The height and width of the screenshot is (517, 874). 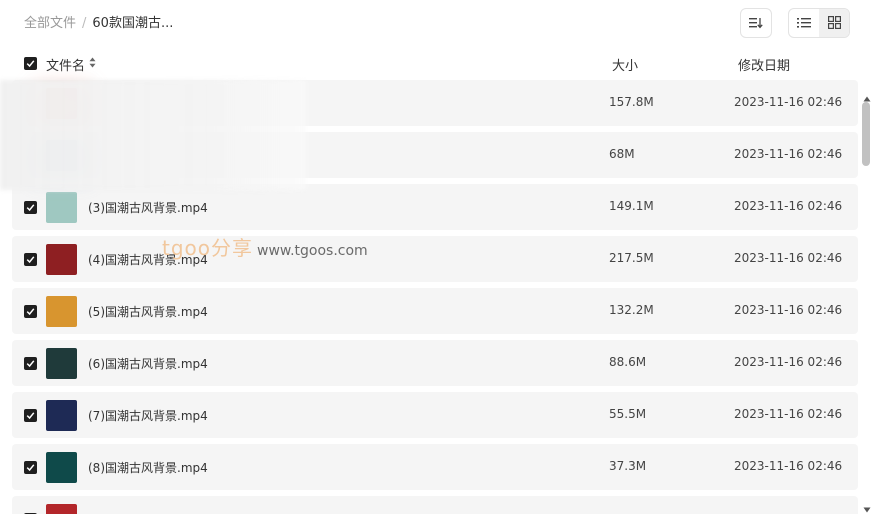 I want to click on file-row: (5)国潮古风背景.mp4 132.2M 2023-11-16 02:46, so click(x=435, y=311).